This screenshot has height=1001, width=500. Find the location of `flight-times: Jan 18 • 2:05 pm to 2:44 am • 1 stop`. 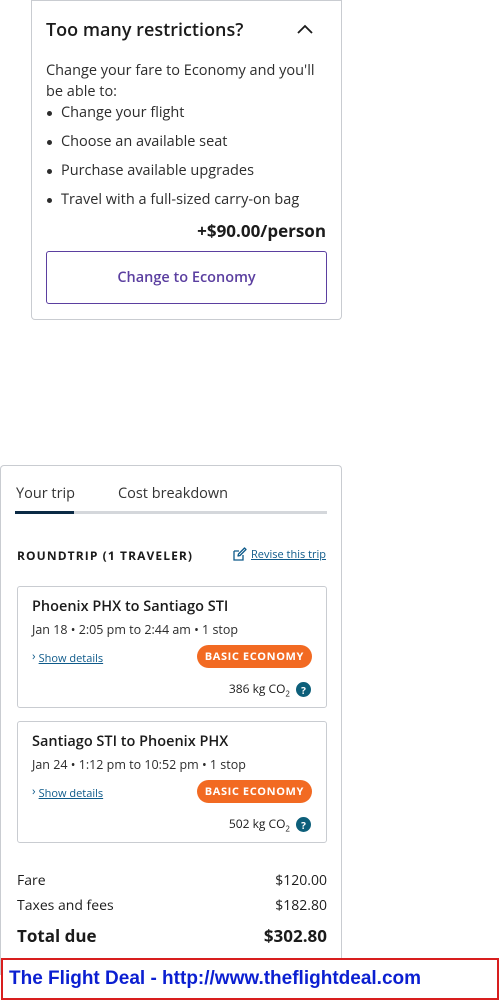

flight-times: Jan 18 • 2:05 pm to 2:44 am • 1 stop is located at coordinates (135, 629).